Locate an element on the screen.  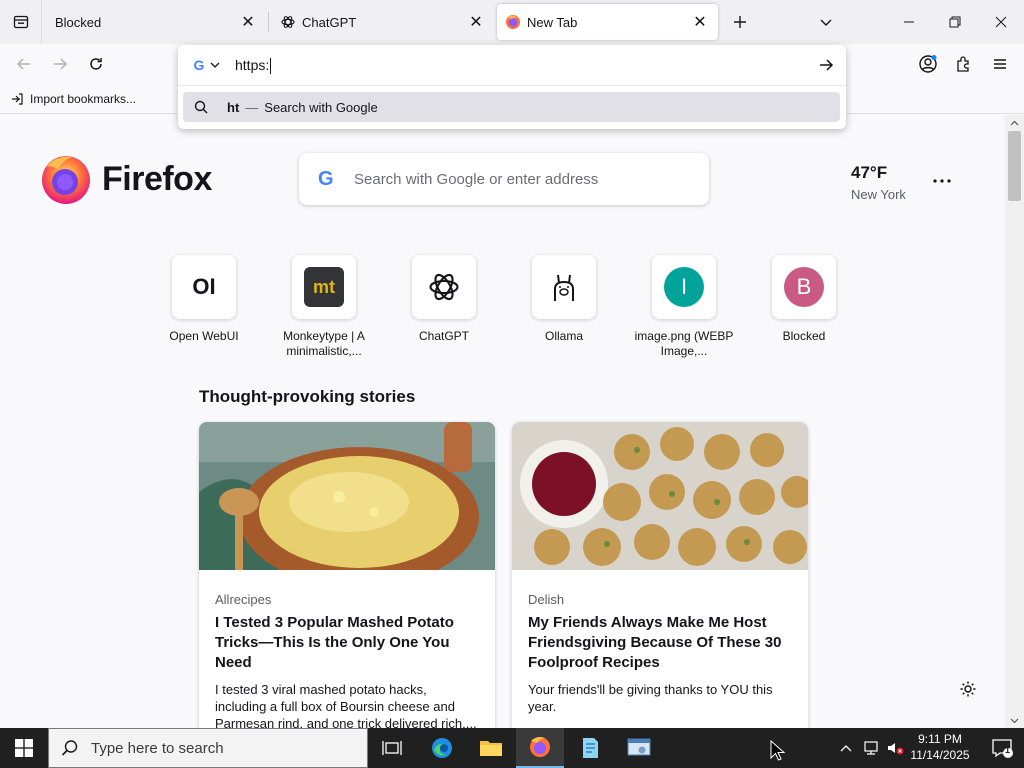
reload-icon is located at coordinates (96, 64).